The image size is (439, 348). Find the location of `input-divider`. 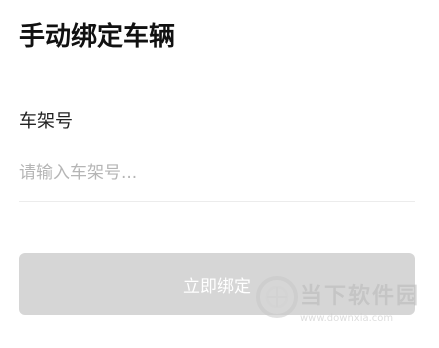

input-divider is located at coordinates (217, 201).